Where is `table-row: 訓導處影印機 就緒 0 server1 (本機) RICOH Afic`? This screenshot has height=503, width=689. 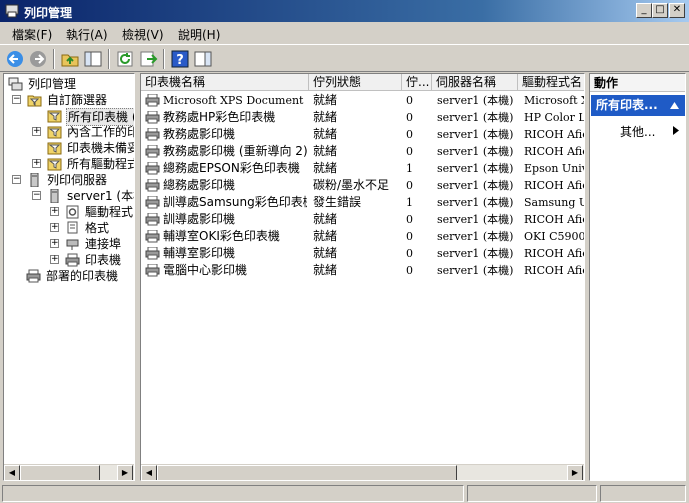 table-row: 訓導處影印機 就緒 0 server1 (本機) RICOH Afic is located at coordinates (363, 219).